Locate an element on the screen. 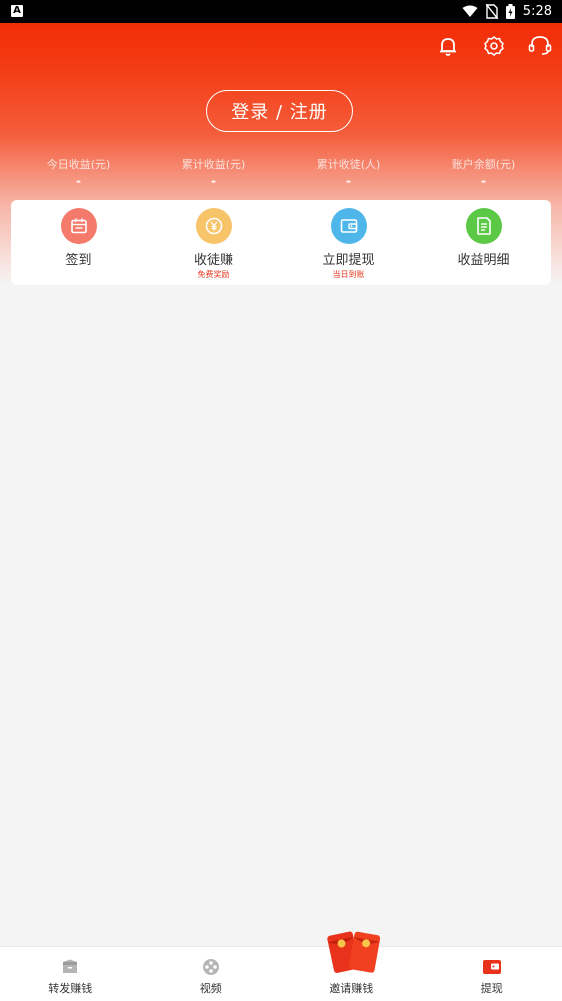  bottom-tab-bar: 转发赚钱 视频 邀请赚钱 提现 is located at coordinates (281, 973).